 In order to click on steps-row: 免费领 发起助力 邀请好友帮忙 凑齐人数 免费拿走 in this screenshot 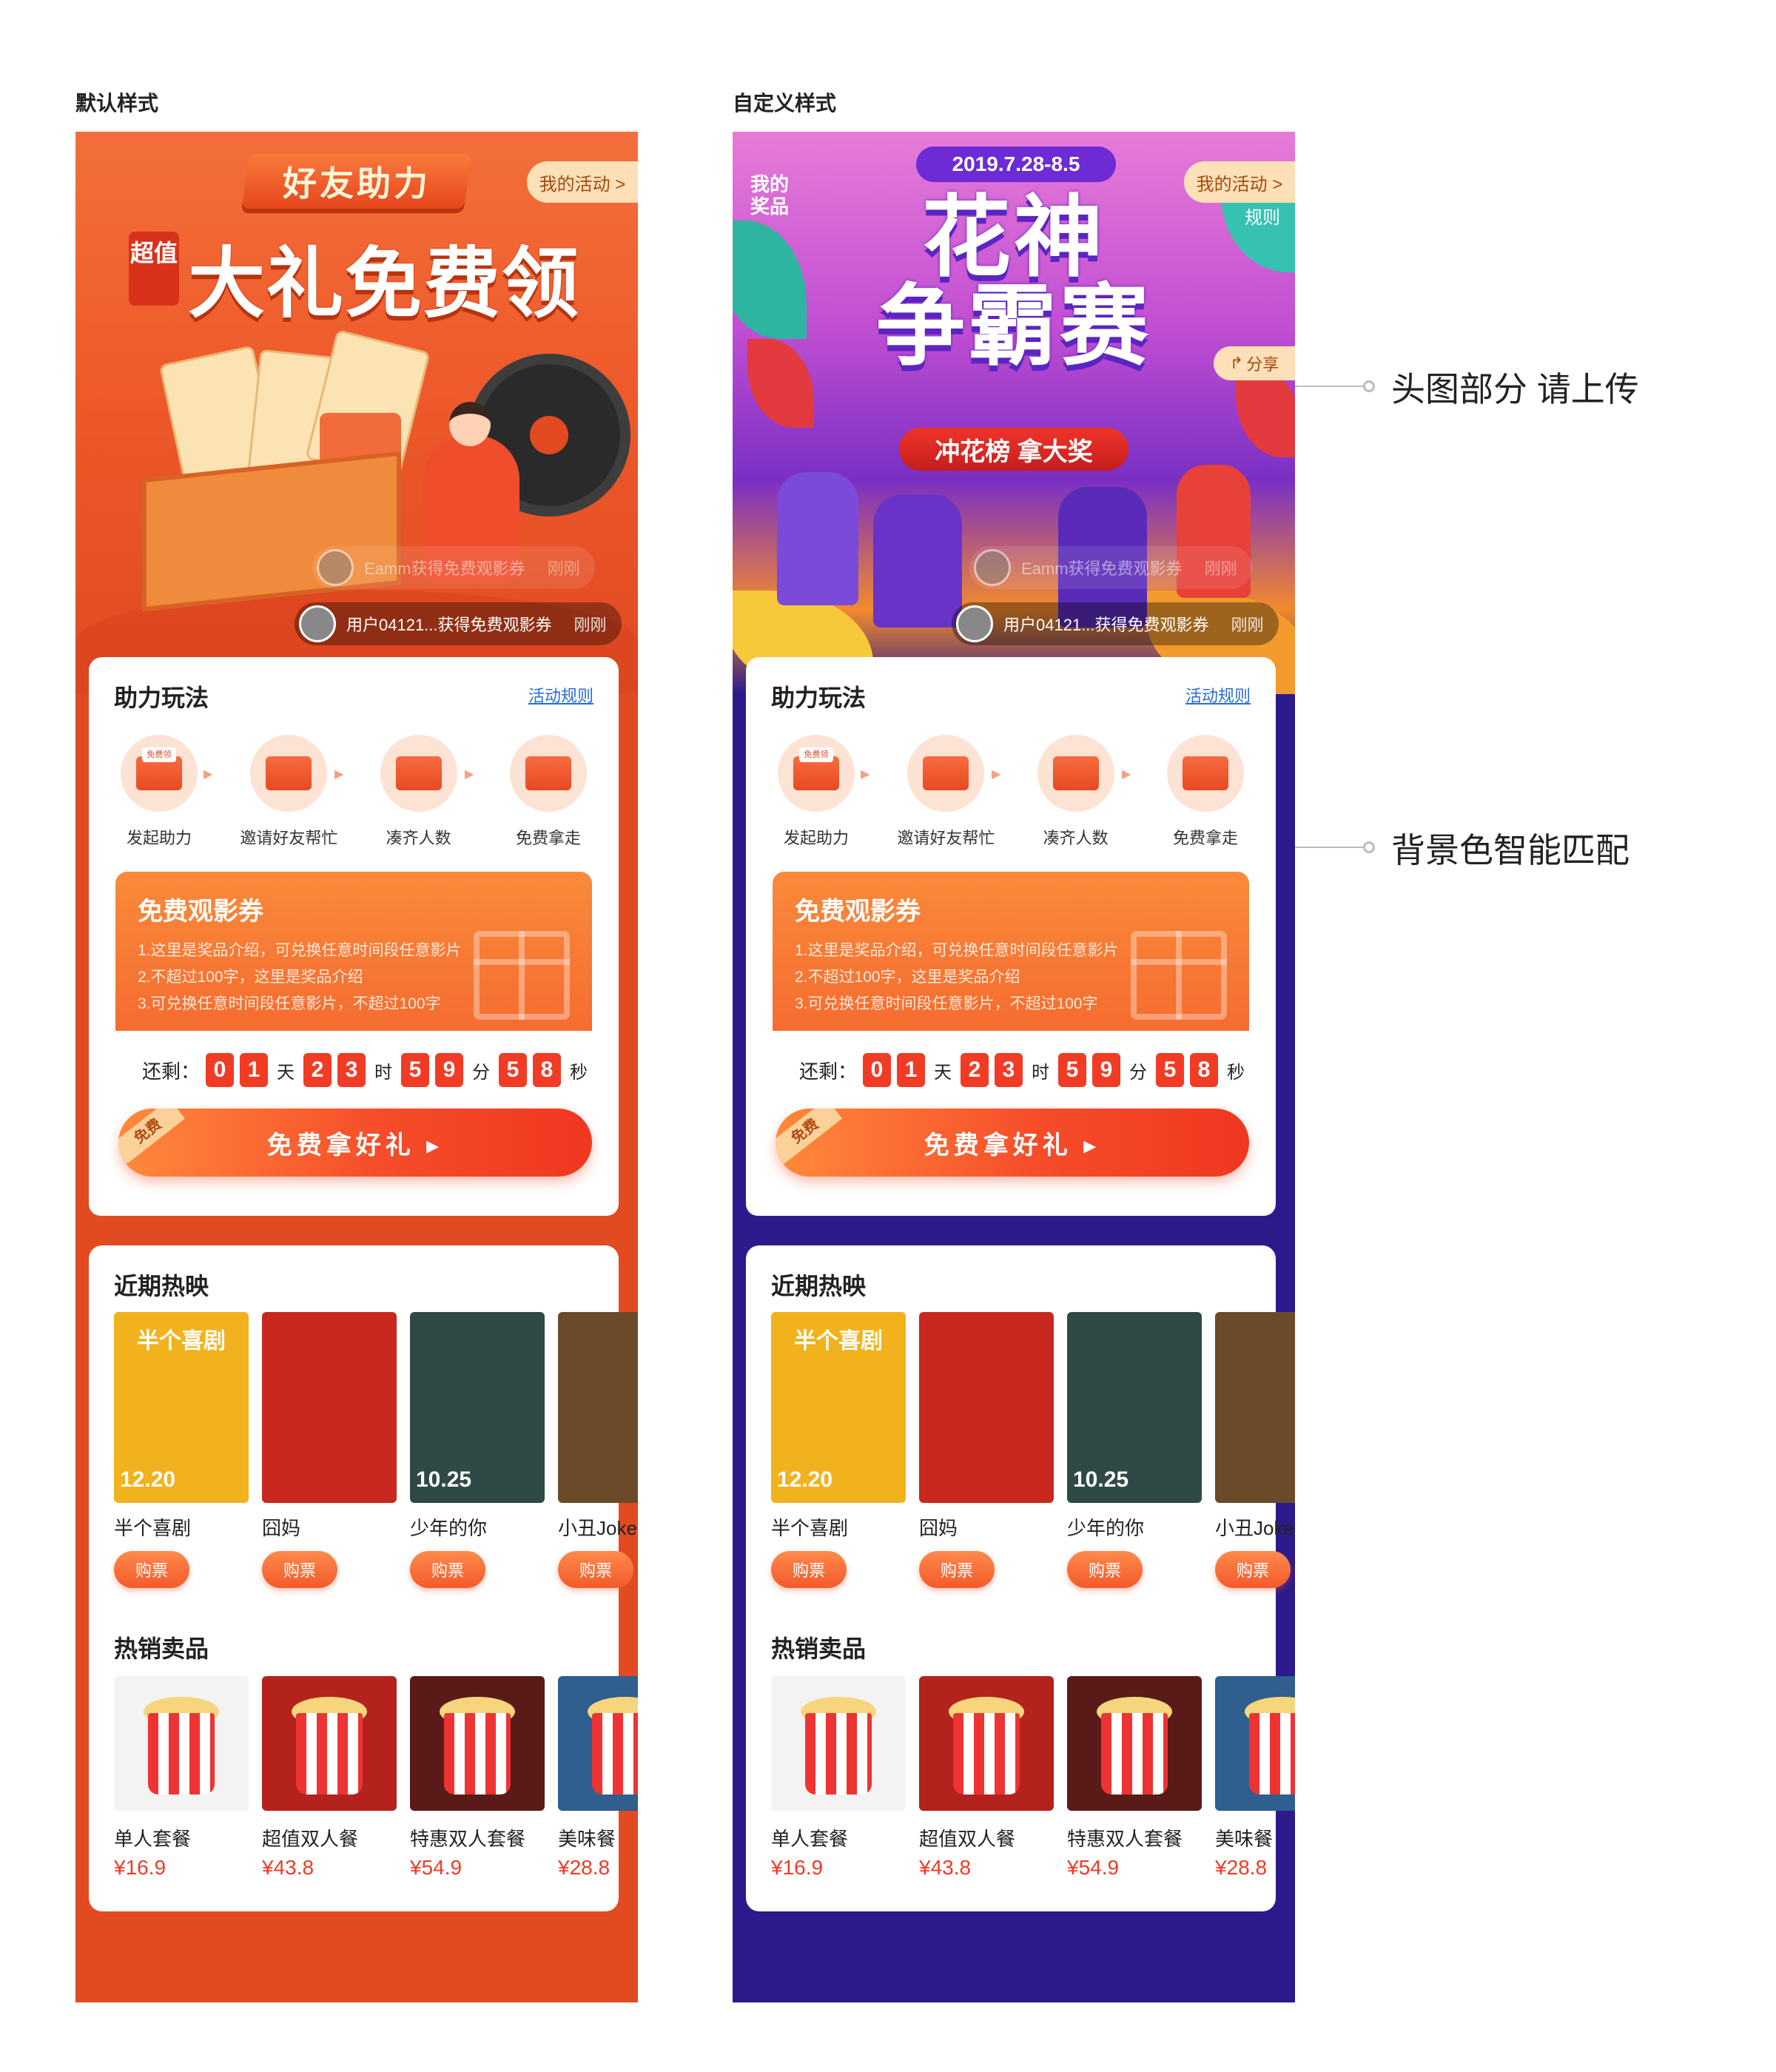, I will do `click(1011, 792)`.